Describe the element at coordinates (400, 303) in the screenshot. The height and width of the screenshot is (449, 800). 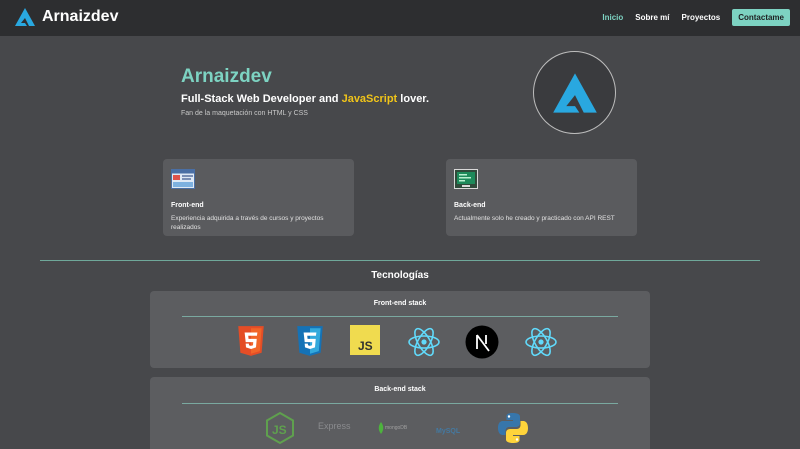
I see `frontend-stack-title: Front-end stack` at that location.